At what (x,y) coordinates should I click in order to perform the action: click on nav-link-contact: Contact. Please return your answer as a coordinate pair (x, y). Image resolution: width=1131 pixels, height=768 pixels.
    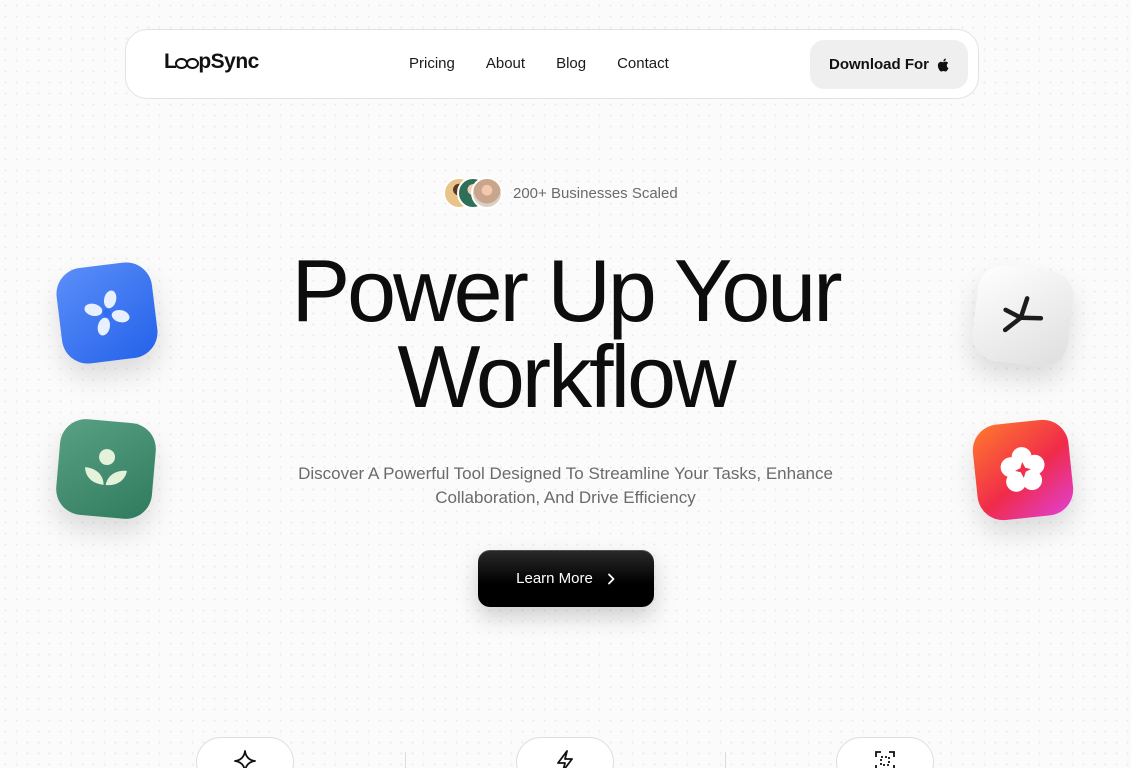
    Looking at the image, I should click on (643, 63).